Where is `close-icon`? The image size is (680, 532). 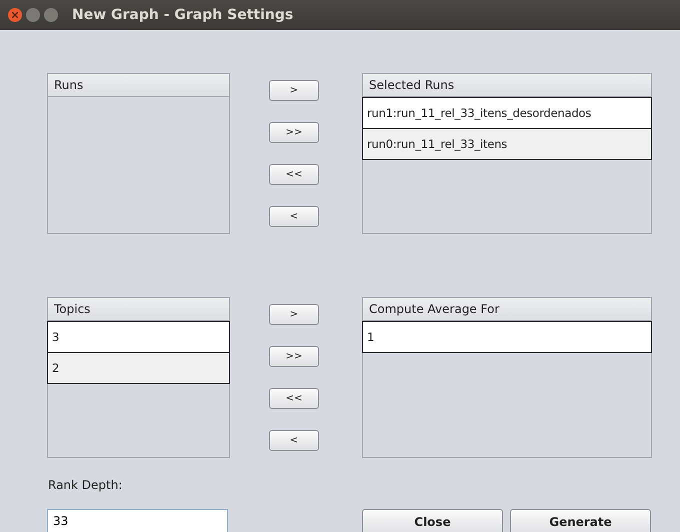 close-icon is located at coordinates (15, 15).